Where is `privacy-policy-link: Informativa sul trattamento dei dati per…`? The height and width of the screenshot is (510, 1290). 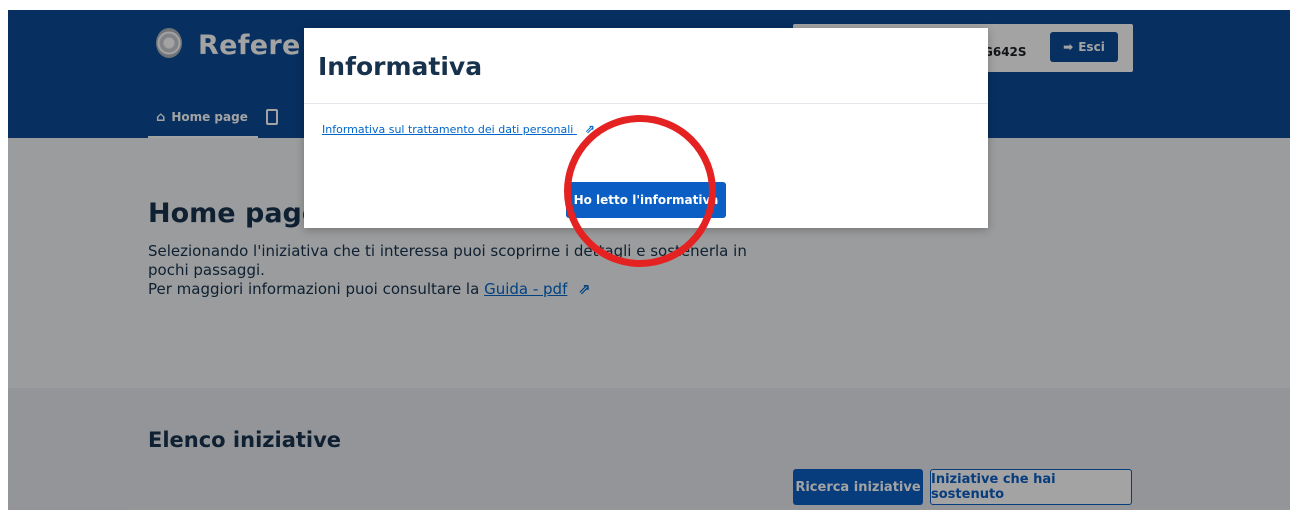
privacy-policy-link: Informativa sul trattamento dei dati per… is located at coordinates (458, 129).